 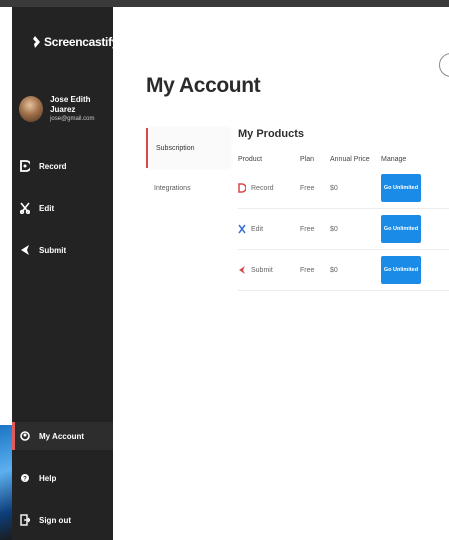 I want to click on sidebar-item-sign-out: Sign out, so click(x=62, y=520).